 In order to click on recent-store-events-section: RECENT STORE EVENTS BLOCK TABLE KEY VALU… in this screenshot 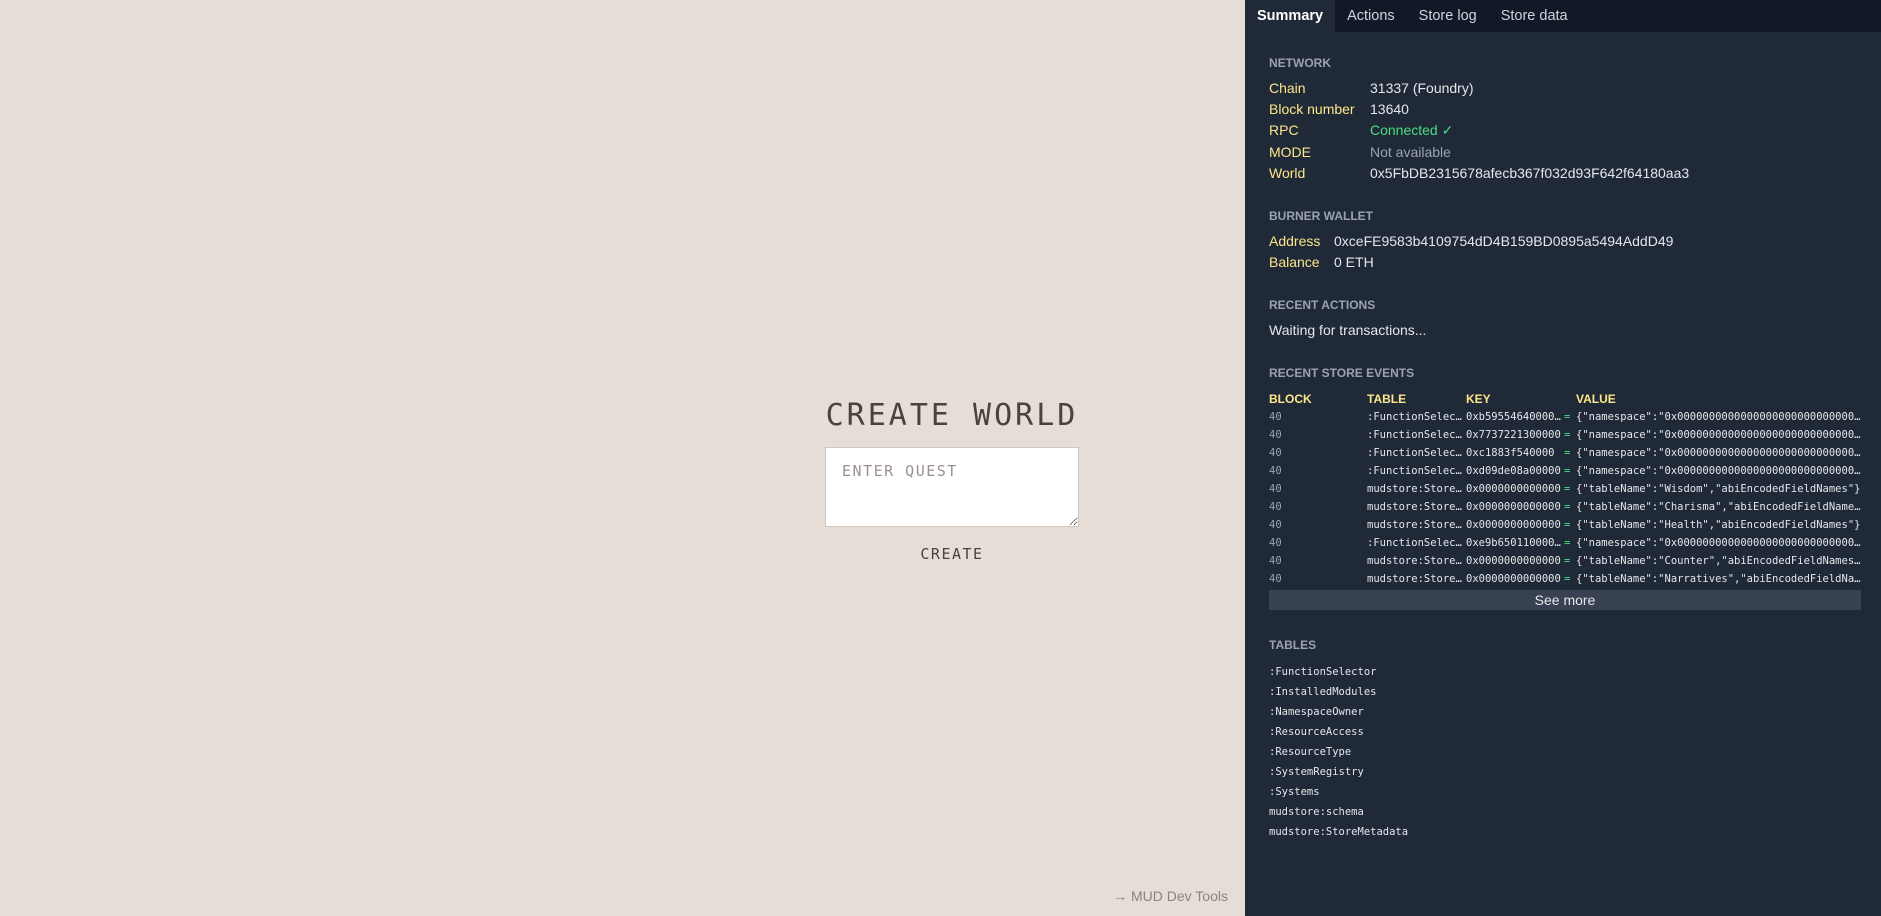, I will do `click(1565, 488)`.